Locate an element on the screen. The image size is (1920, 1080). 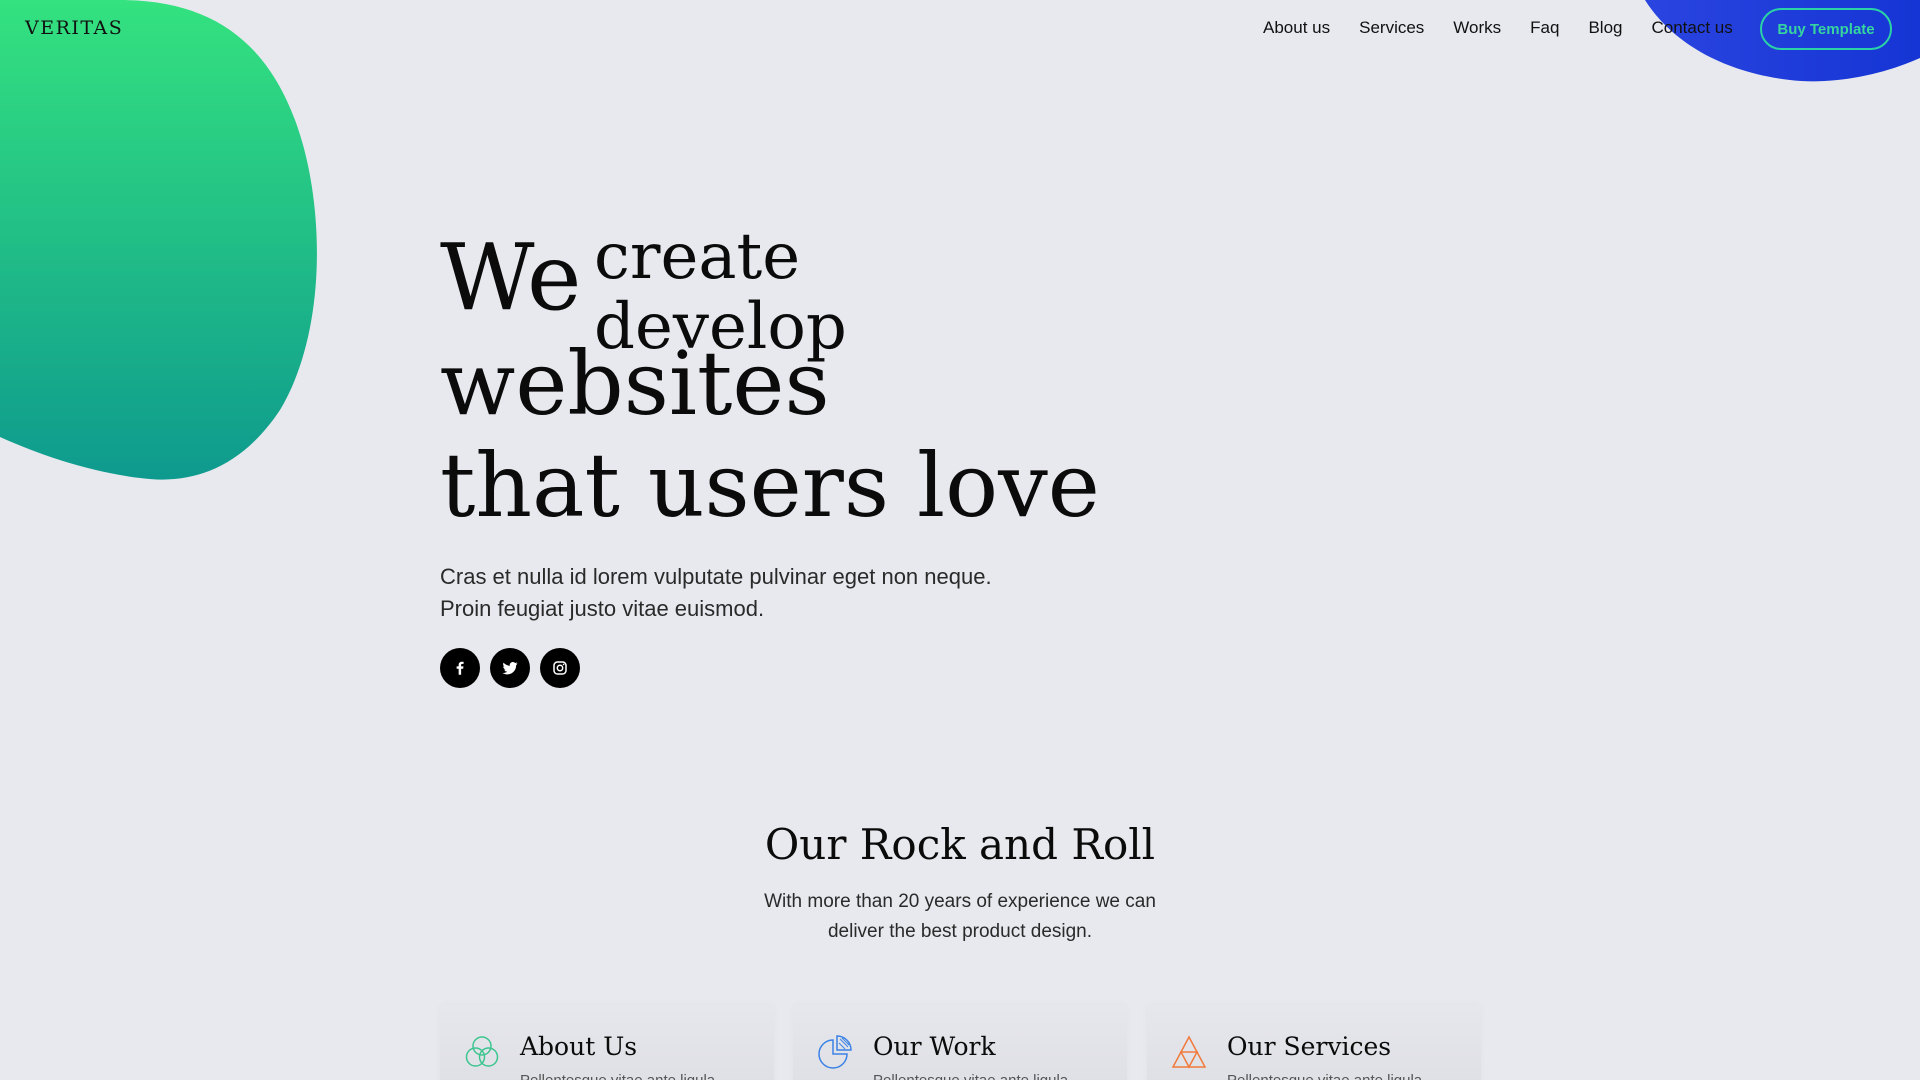
card-about-us: About Us Pellentesque vitae ante ligula is located at coordinates (607, 1042).